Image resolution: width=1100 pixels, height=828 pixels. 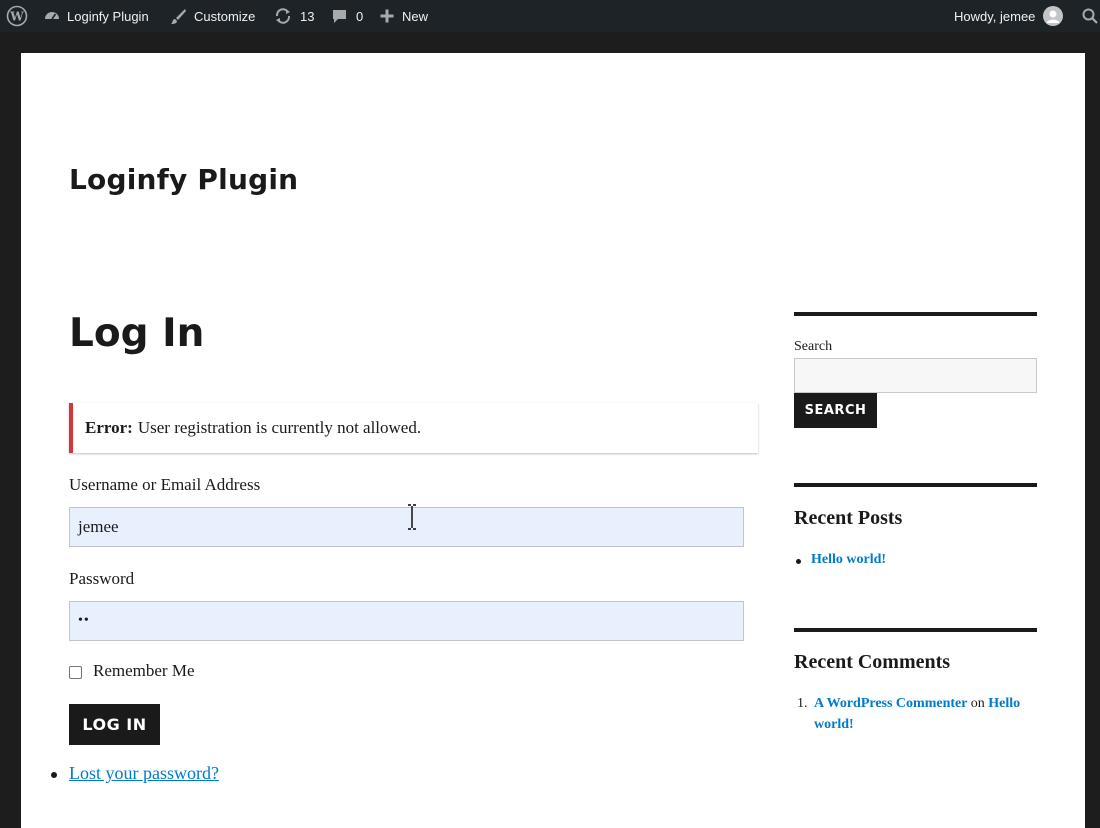 What do you see at coordinates (1053, 16) in the screenshot?
I see `avatar` at bounding box center [1053, 16].